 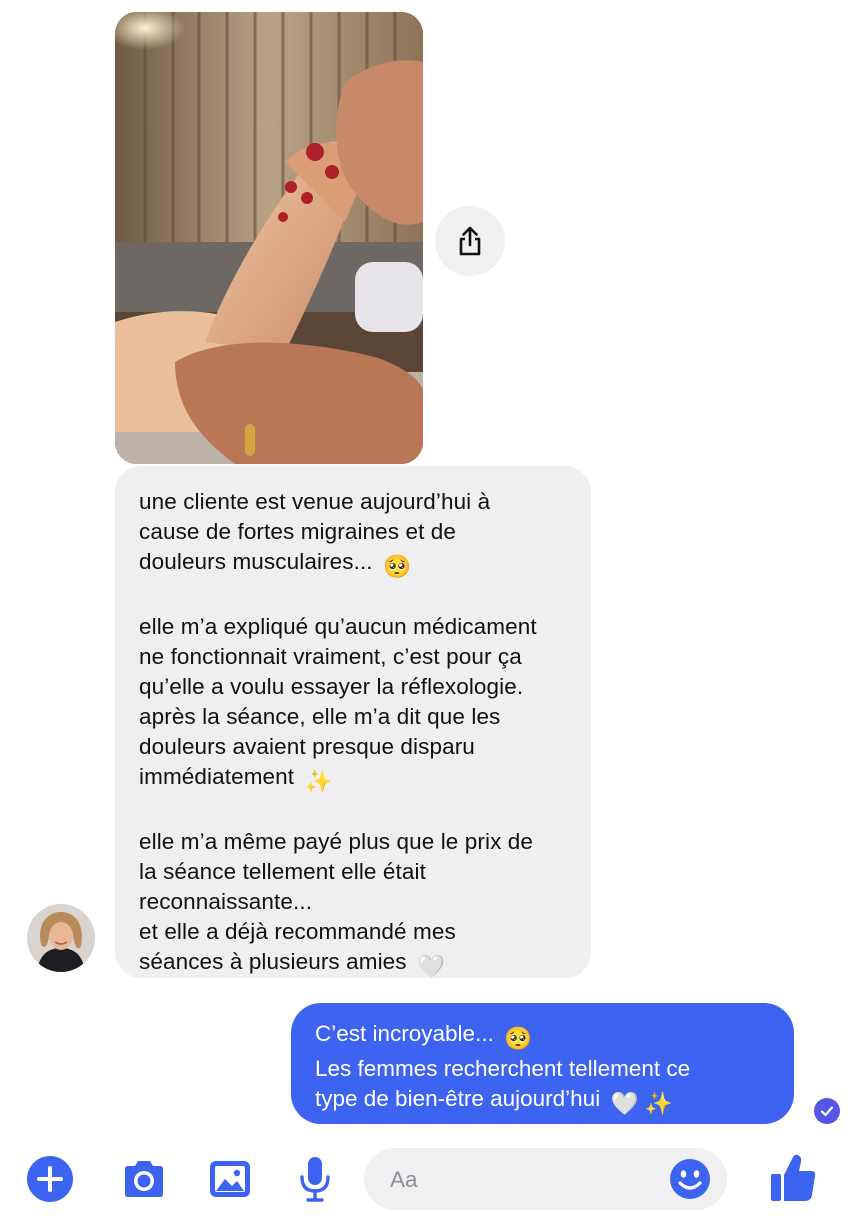 I want to click on smiley-icon, so click(x=690, y=1179).